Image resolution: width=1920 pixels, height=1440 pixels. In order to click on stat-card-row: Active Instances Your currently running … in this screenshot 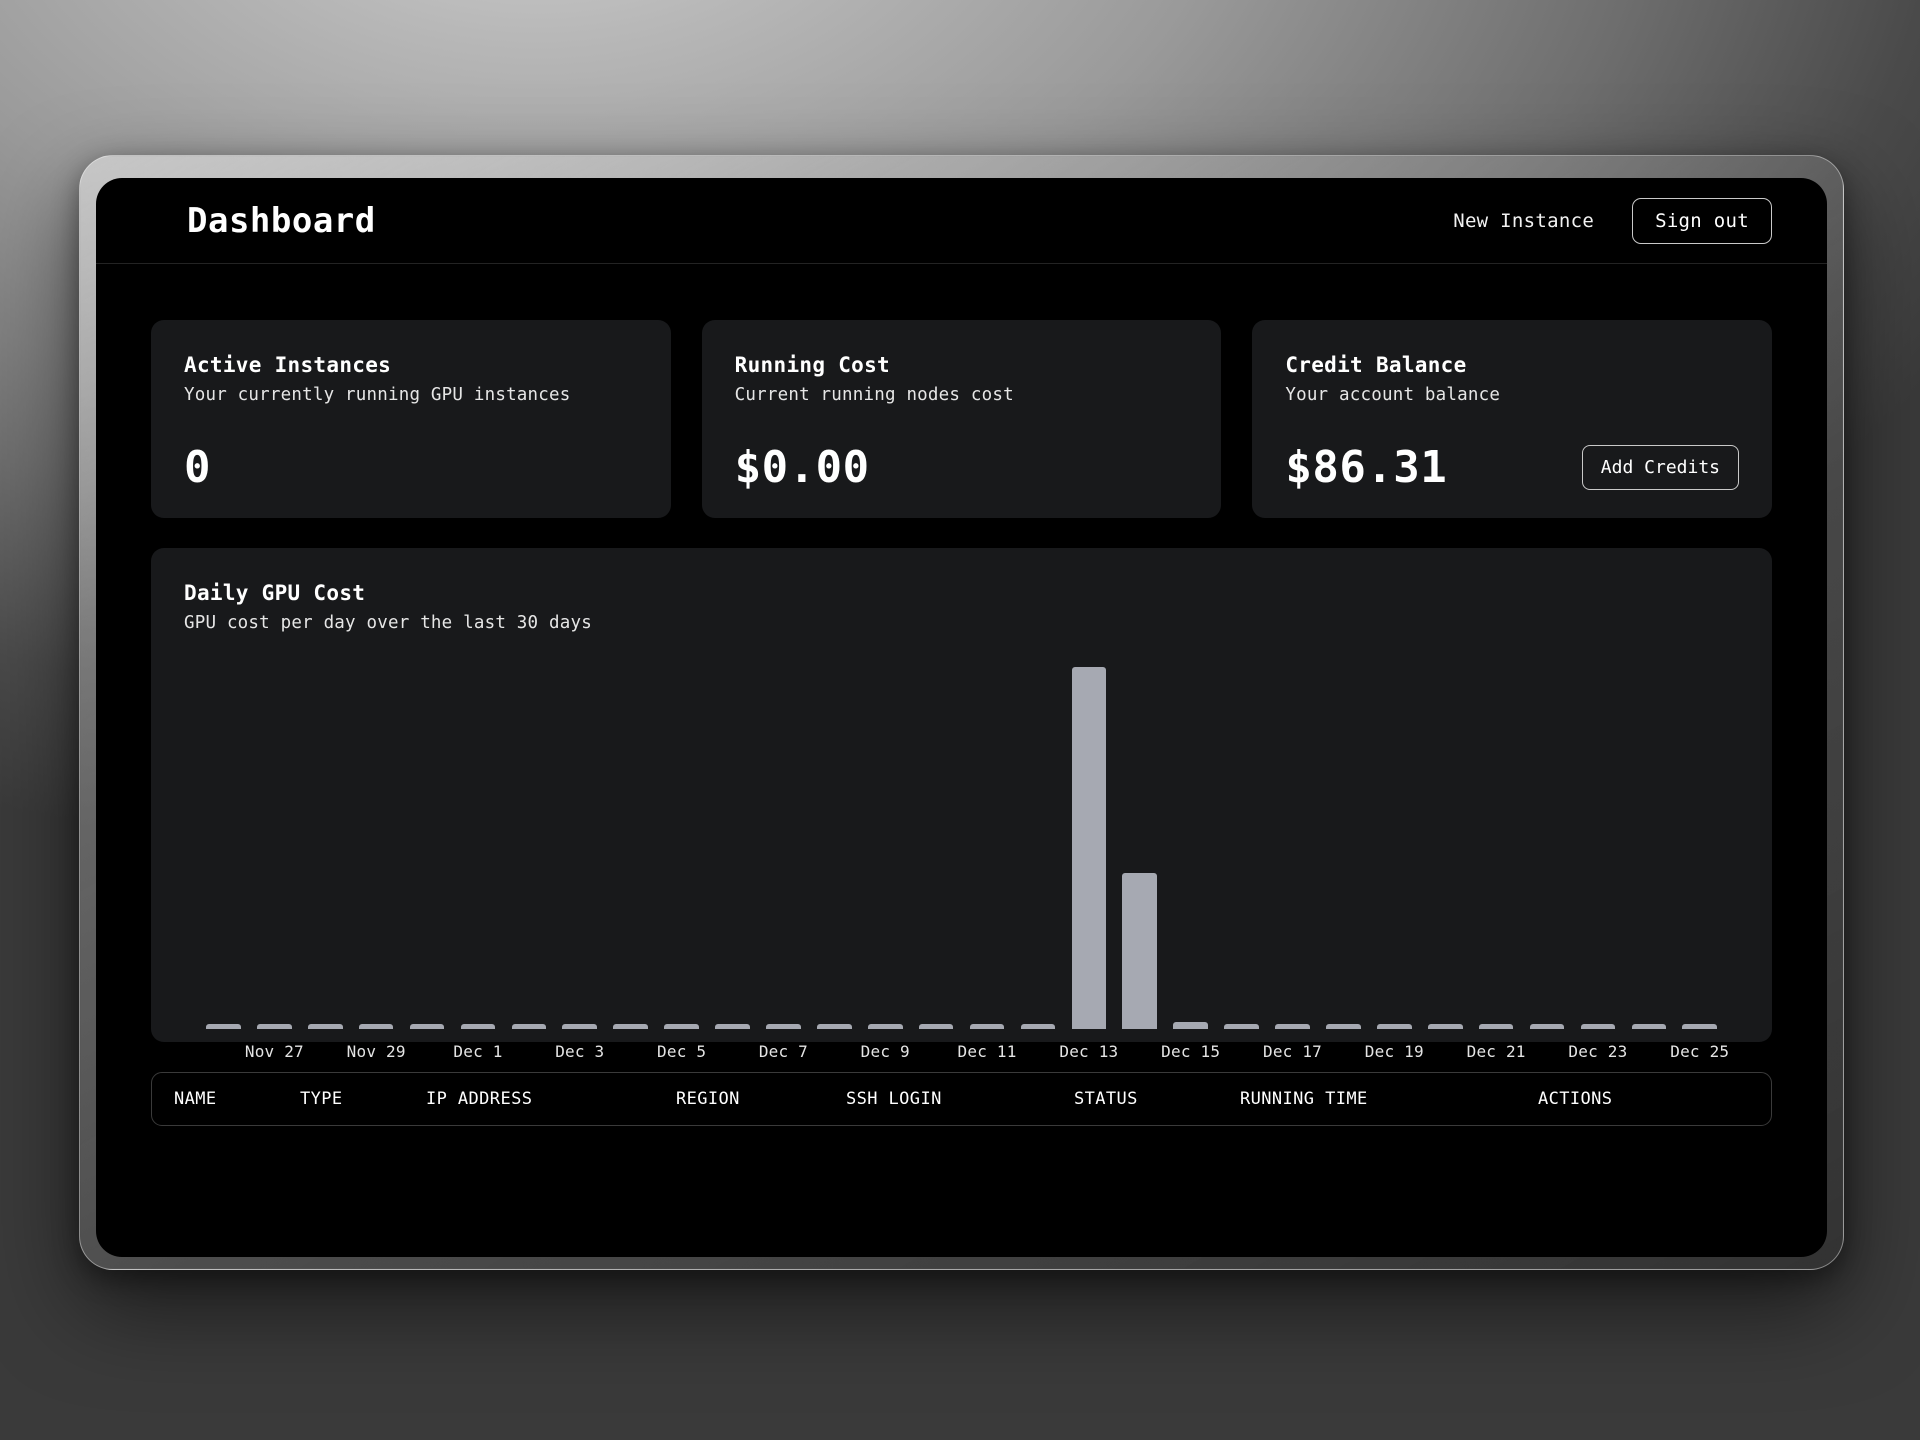, I will do `click(962, 419)`.